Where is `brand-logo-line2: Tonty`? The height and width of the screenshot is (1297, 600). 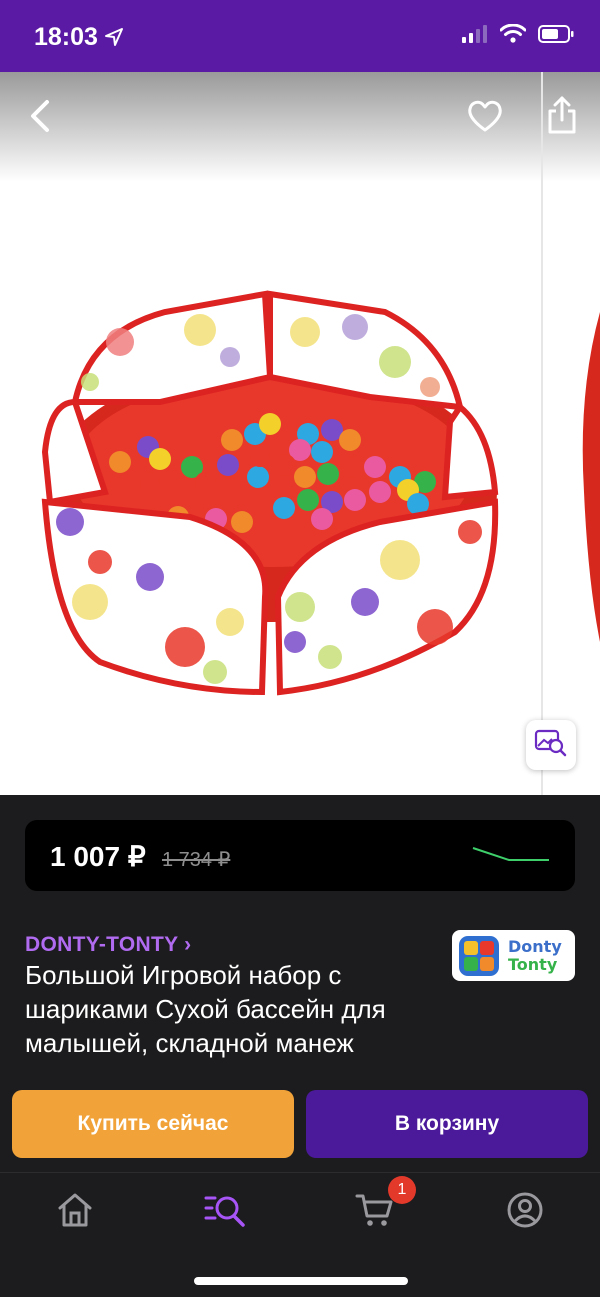 brand-logo-line2: Tonty is located at coordinates (533, 964).